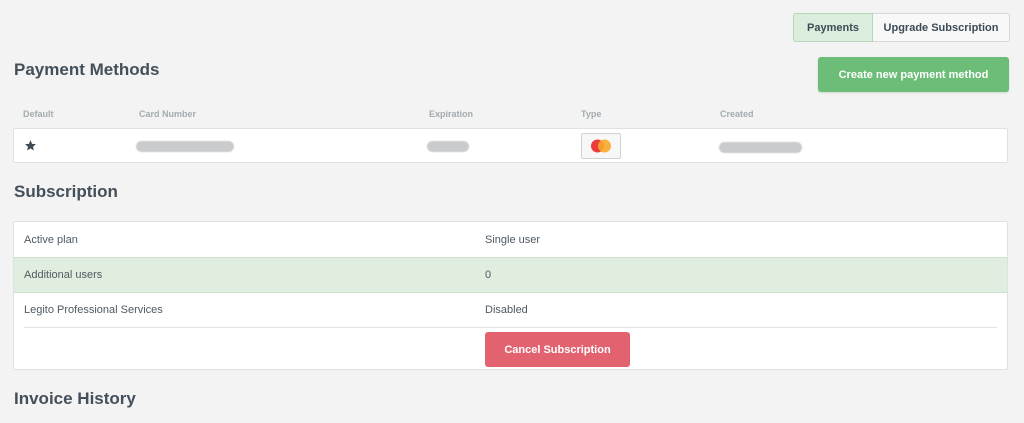  What do you see at coordinates (506, 310) in the screenshot?
I see `row-value: Disabled` at bounding box center [506, 310].